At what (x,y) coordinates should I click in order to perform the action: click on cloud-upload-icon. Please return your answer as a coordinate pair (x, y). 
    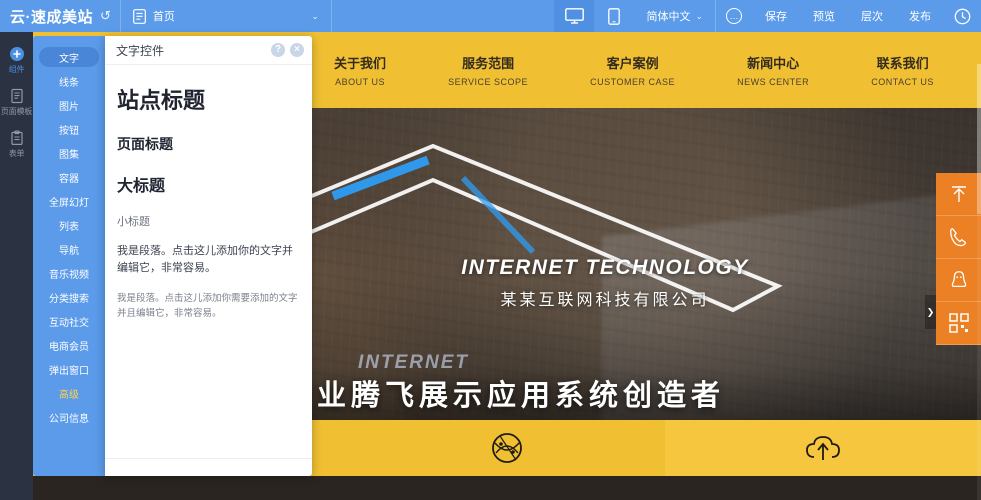
    Looking at the image, I should click on (823, 448).